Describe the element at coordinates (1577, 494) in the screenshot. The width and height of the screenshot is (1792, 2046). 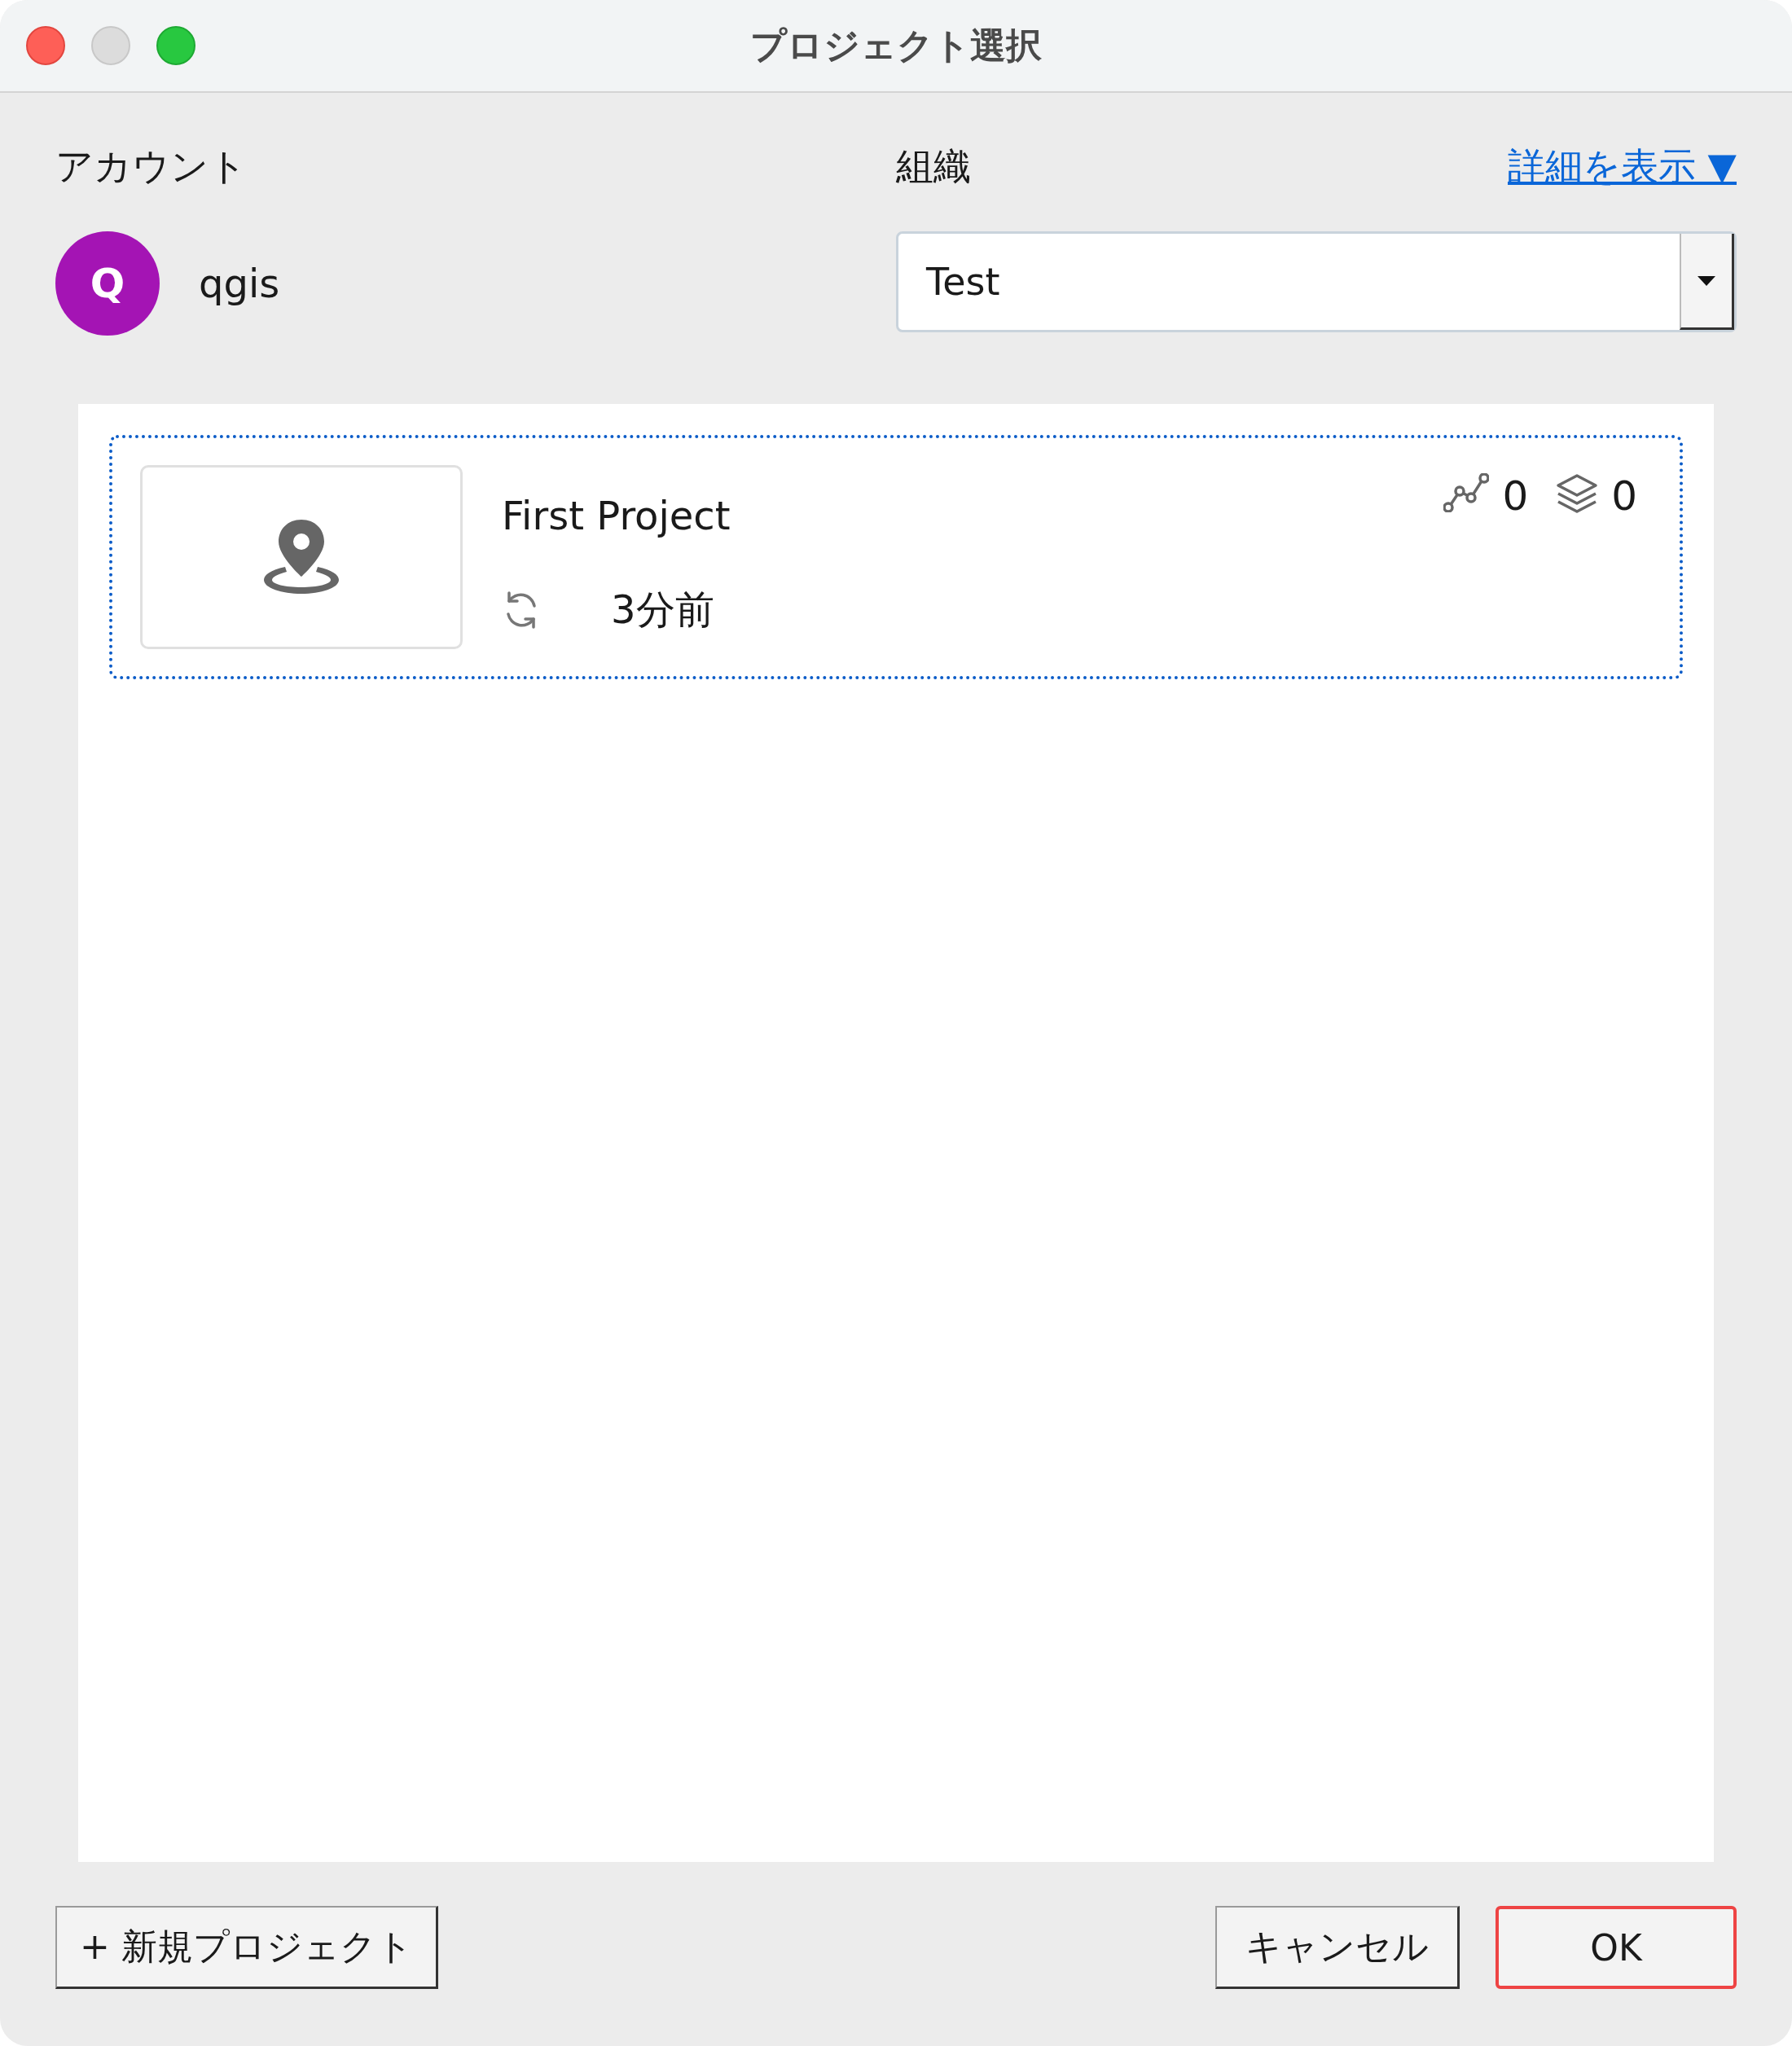
I see `layers-icon` at that location.